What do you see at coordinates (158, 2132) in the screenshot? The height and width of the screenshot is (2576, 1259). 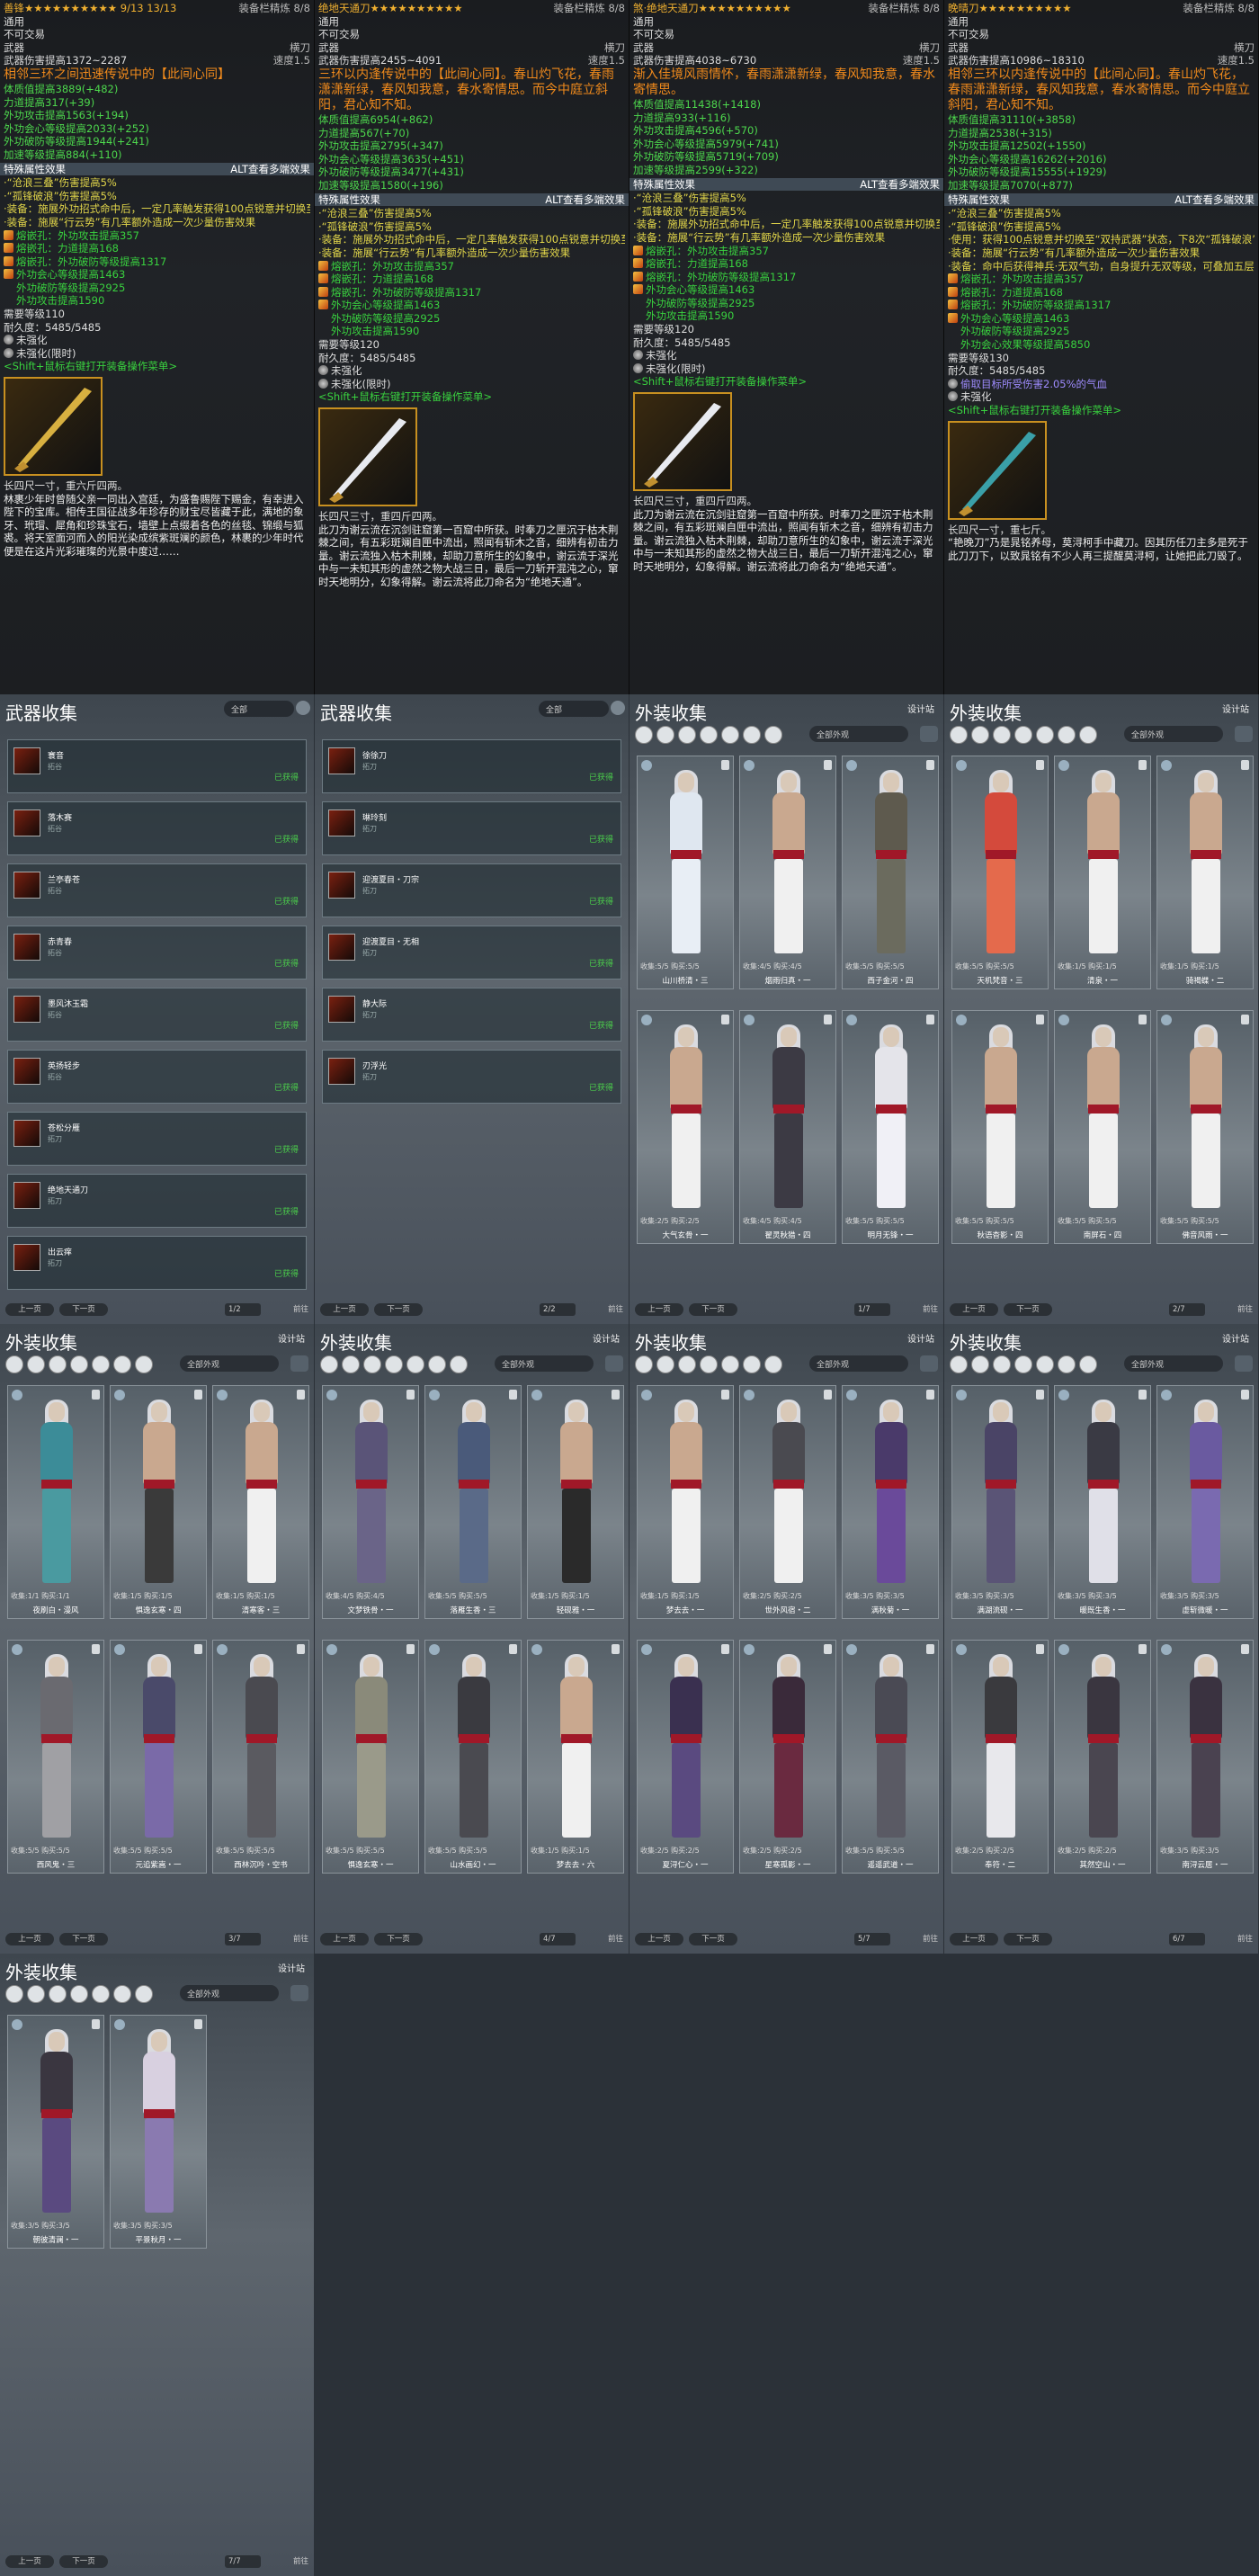 I see `outfit-card: 收集:3/5 购买:3/5 平景秋月・一` at bounding box center [158, 2132].